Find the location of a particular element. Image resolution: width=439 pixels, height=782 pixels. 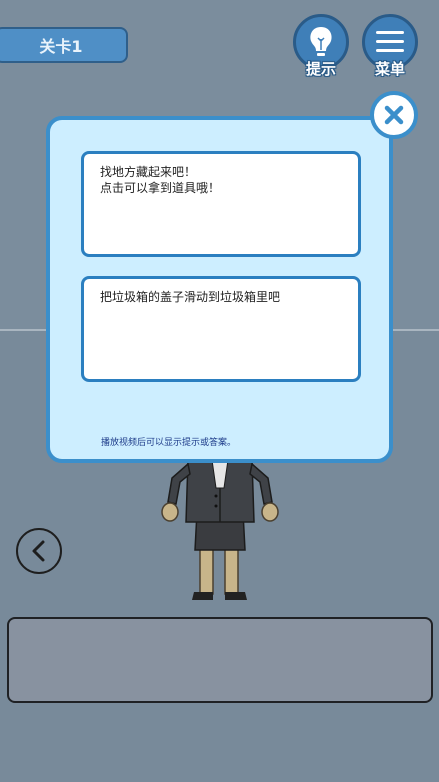

close-button is located at coordinates (394, 115).